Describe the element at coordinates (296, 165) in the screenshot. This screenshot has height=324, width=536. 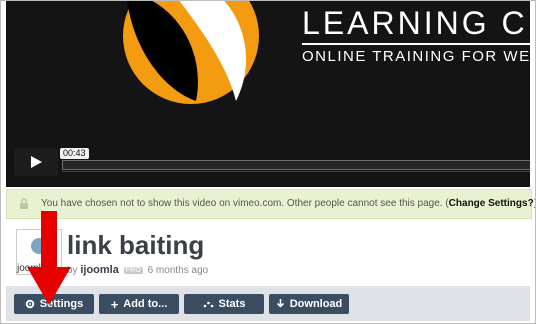
I see `seek-bar` at that location.